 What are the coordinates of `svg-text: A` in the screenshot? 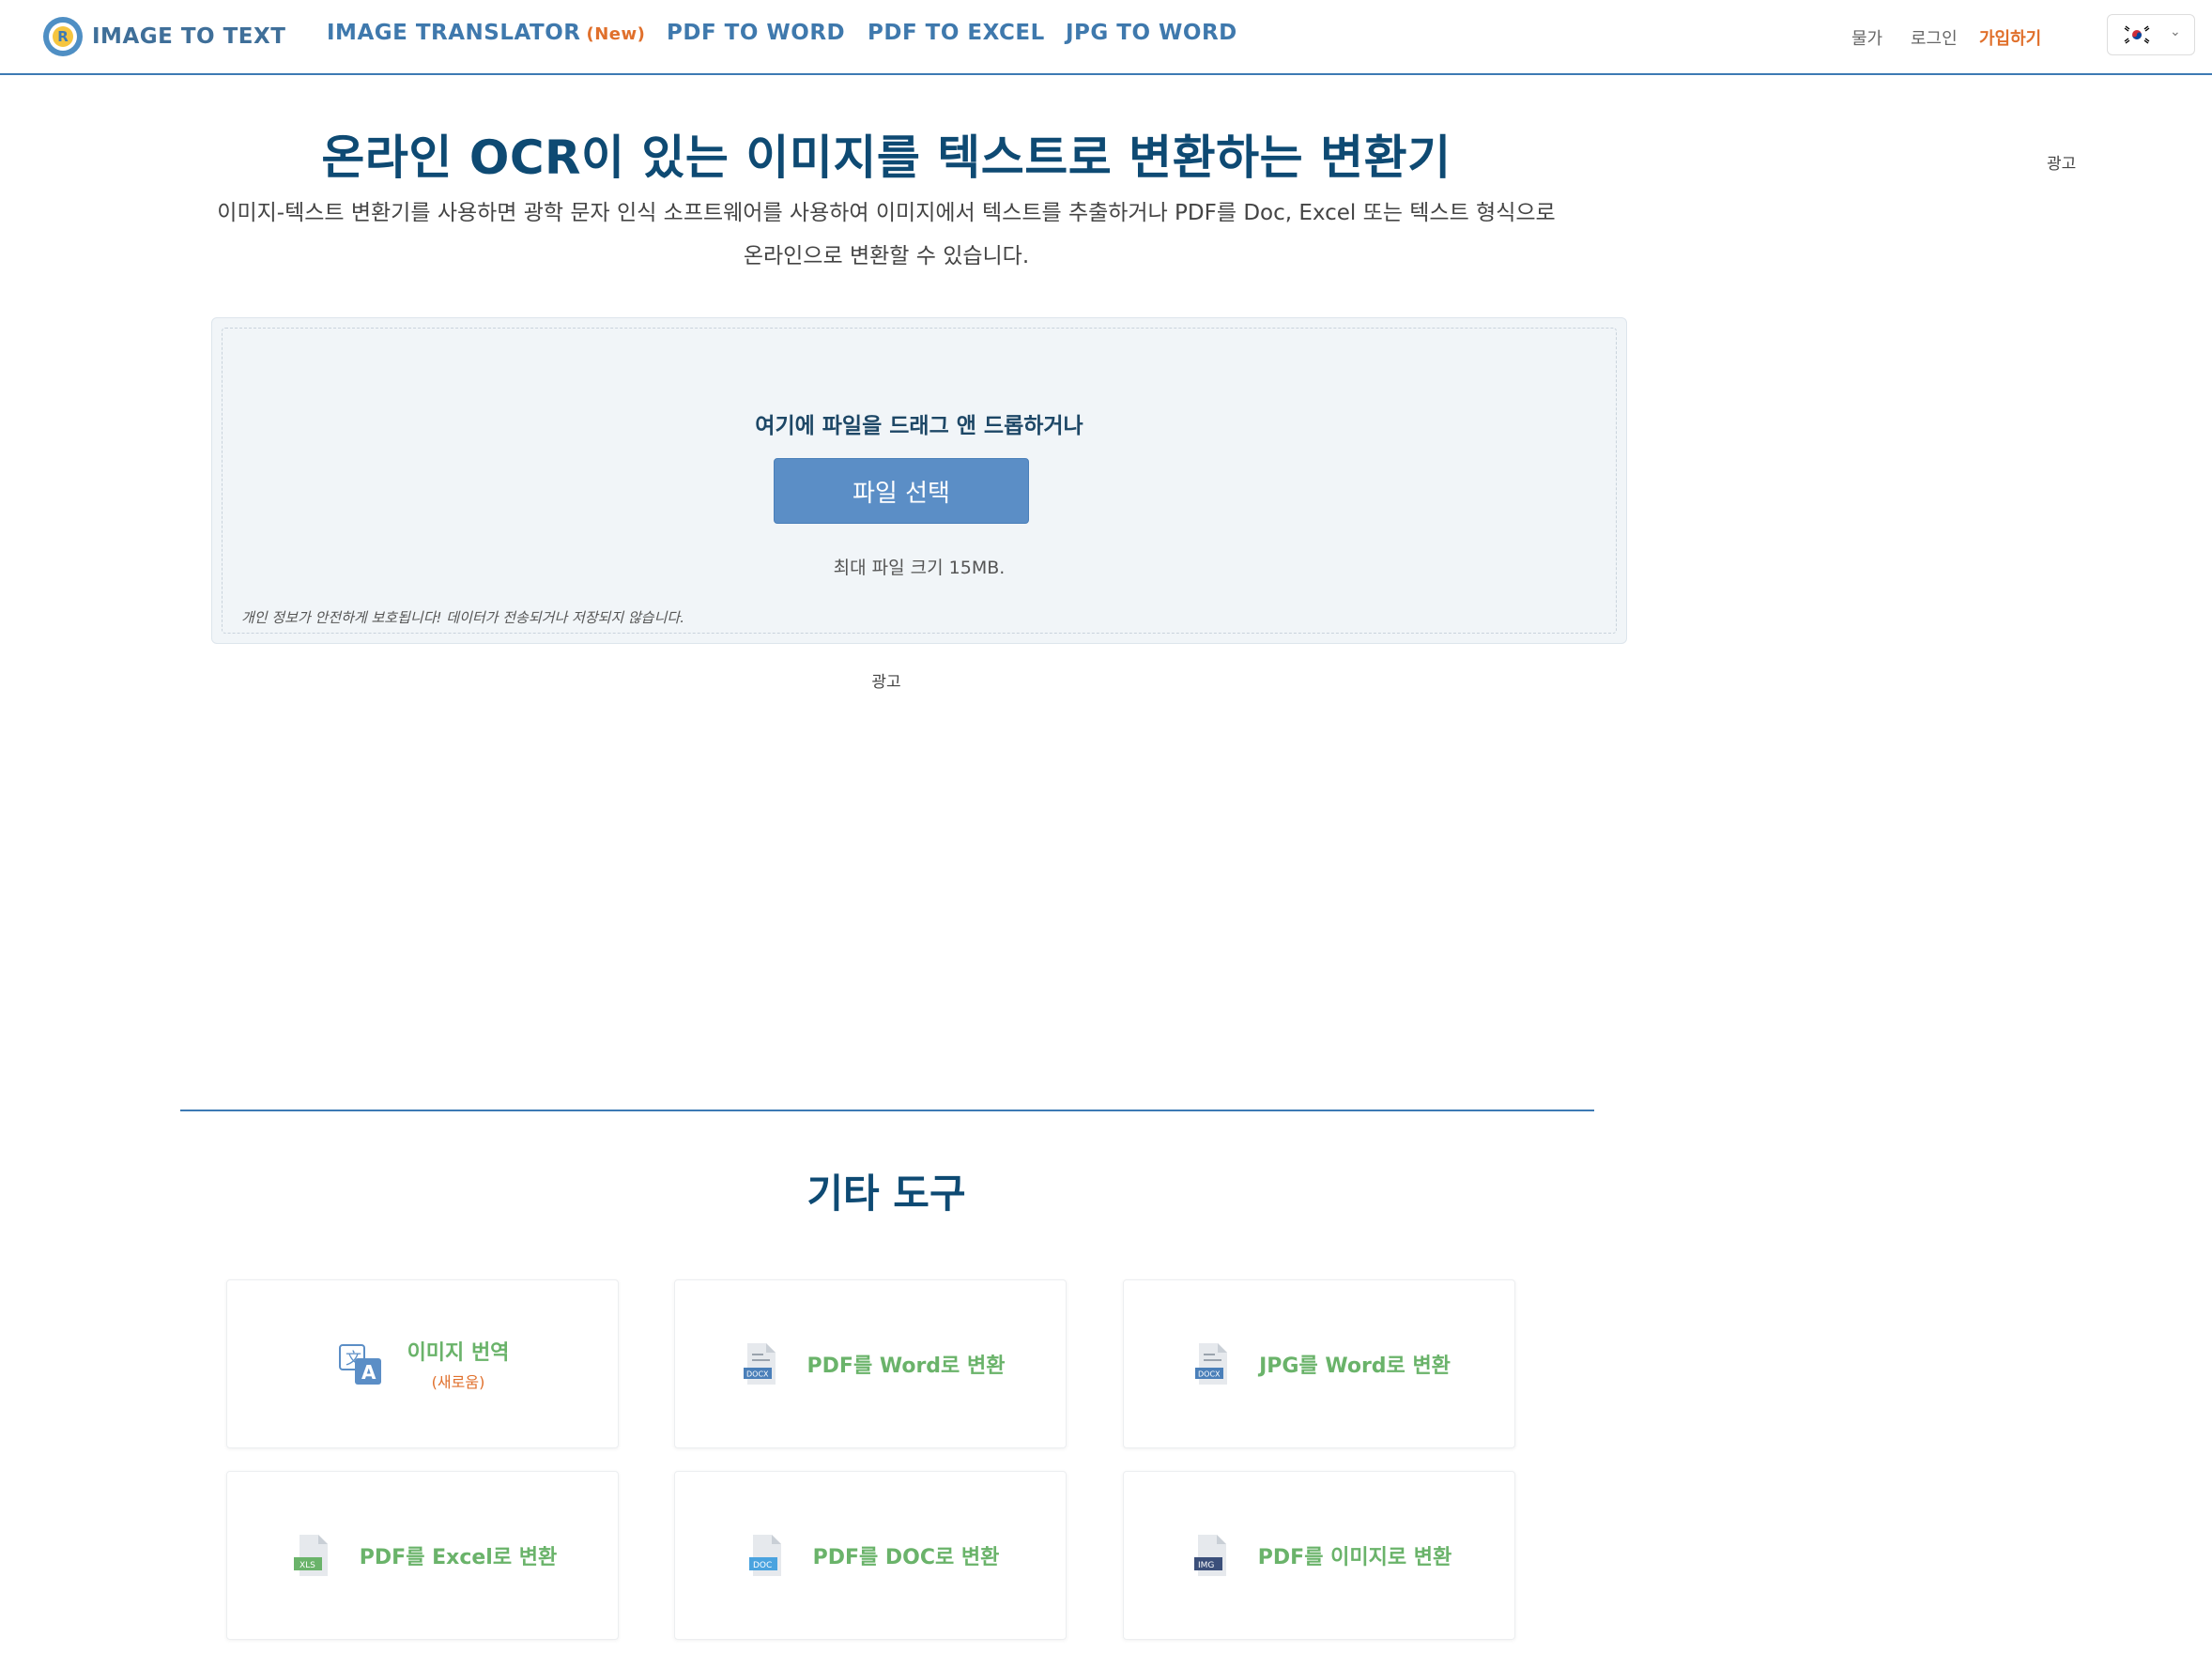 It's located at (368, 1372).